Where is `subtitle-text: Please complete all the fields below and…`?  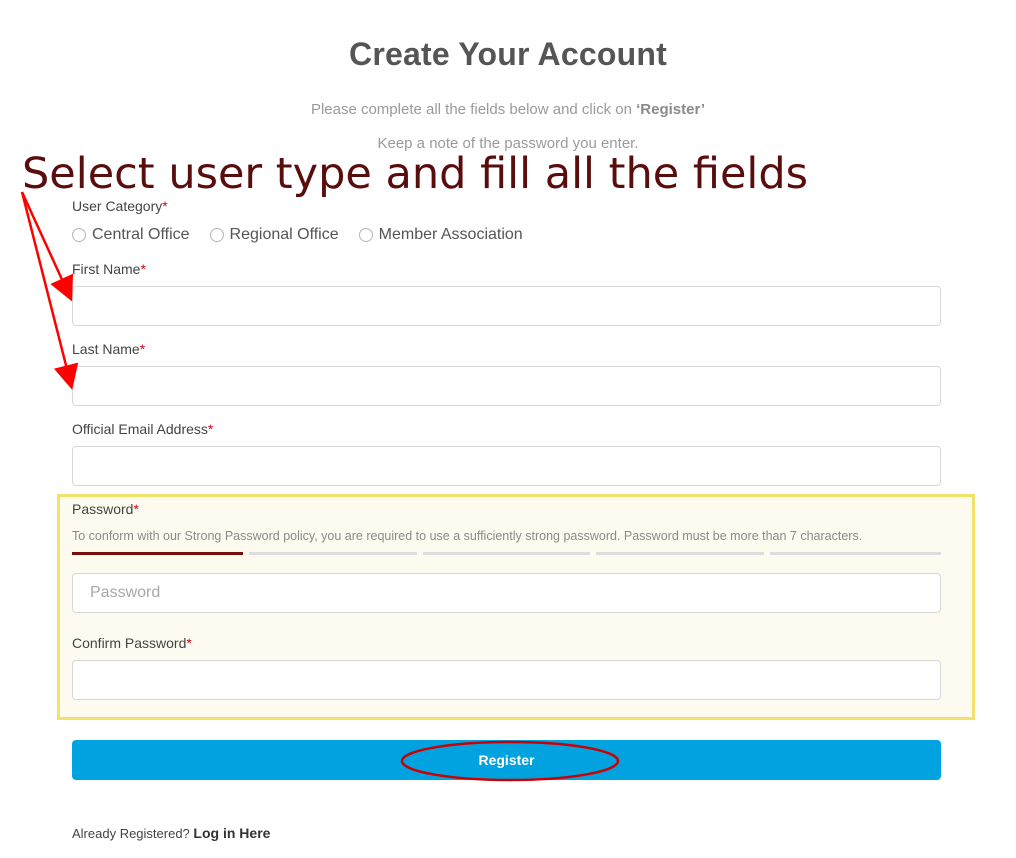
subtitle-text: Please complete all the fields below and… is located at coordinates (473, 109).